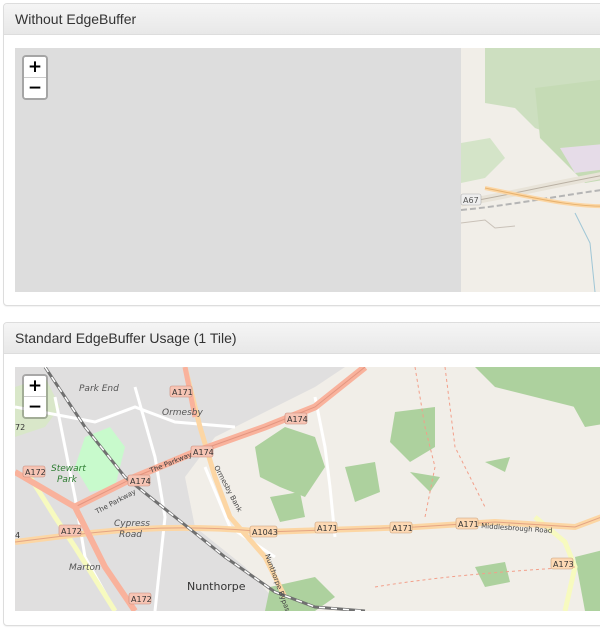  I want to click on place-label: Park End, so click(99, 389).